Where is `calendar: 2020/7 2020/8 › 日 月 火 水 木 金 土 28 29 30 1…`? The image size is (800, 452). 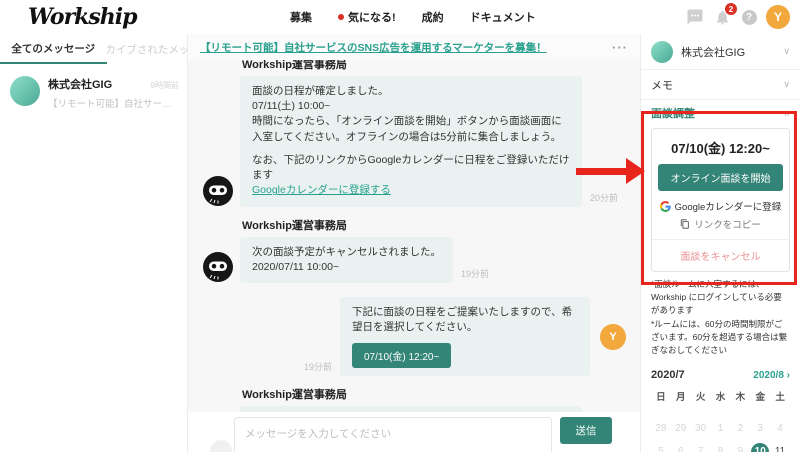
calendar: 2020/7 2020/8 › 日 月 火 水 木 金 土 28 29 30 1… is located at coordinates (720, 410).